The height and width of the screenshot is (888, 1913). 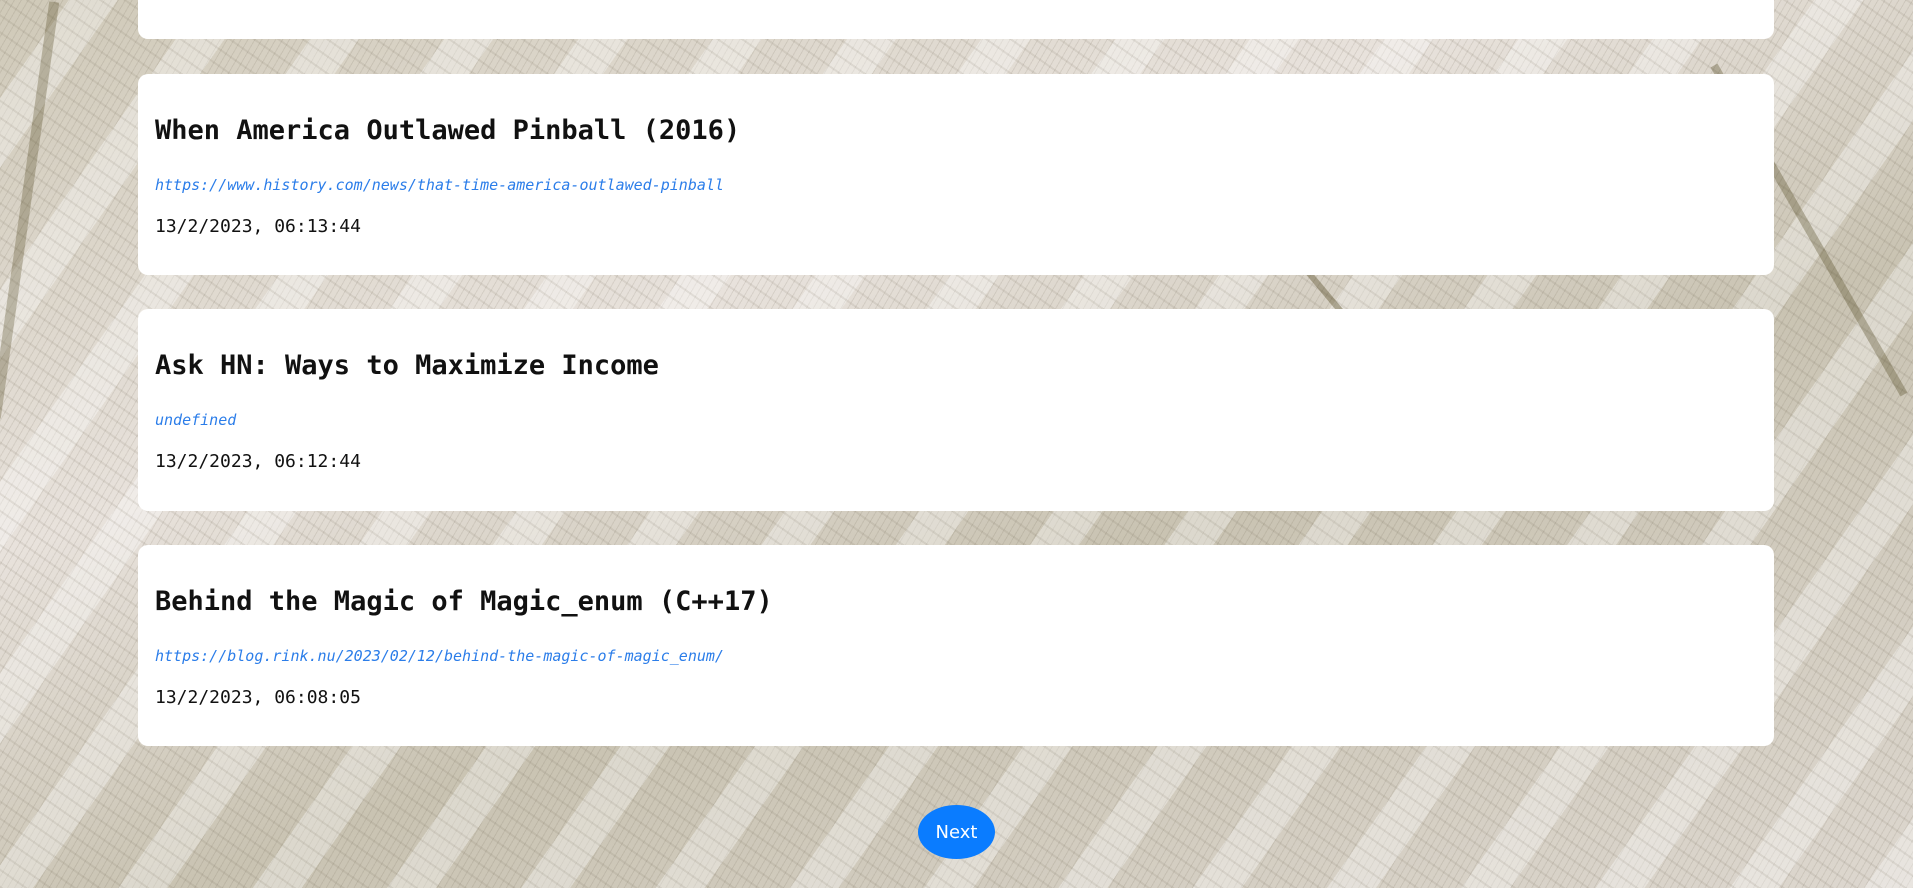 What do you see at coordinates (195, 420) in the screenshot?
I see `post-url-link: undefined` at bounding box center [195, 420].